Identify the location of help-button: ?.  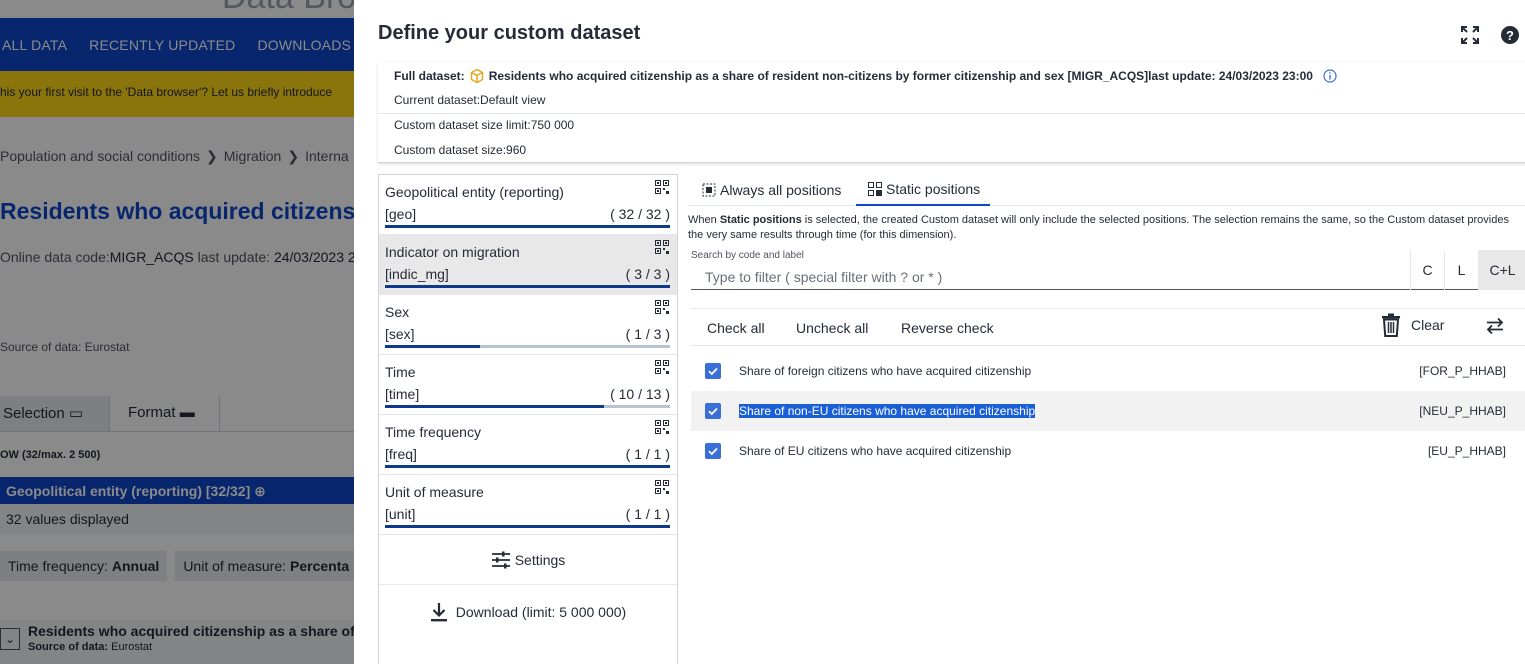
(1510, 35).